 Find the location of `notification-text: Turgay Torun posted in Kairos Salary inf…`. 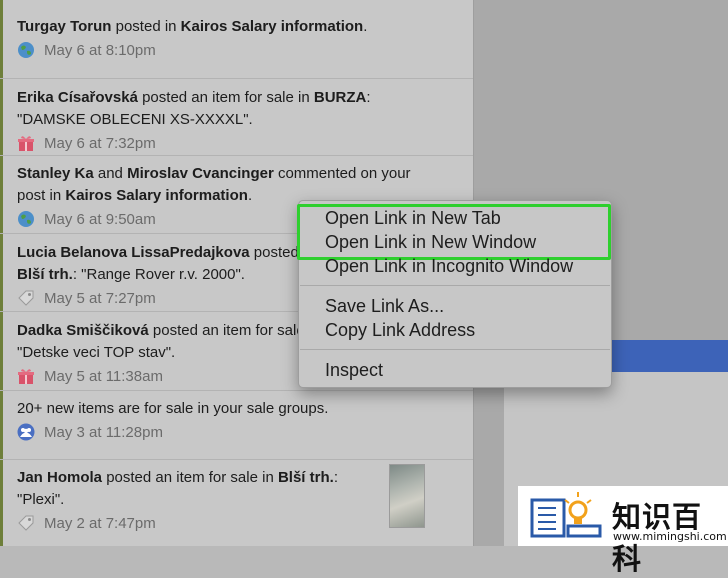

notification-text: Turgay Torun posted in Kairos Salary inf… is located at coordinates (227, 19).